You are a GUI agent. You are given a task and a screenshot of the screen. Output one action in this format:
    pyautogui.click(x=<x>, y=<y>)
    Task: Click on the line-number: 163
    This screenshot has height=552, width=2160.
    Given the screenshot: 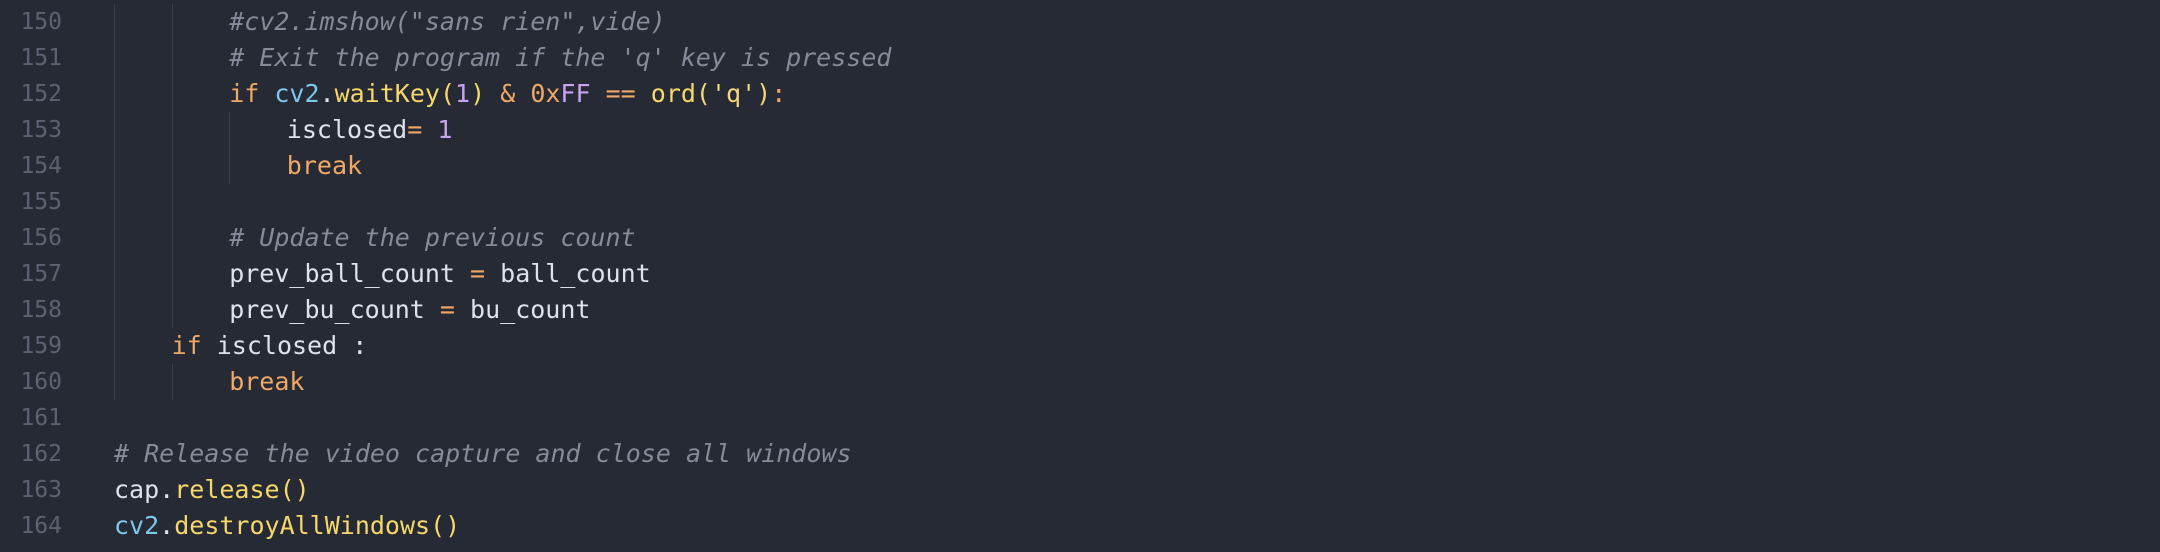 What is the action you would take?
    pyautogui.click(x=41, y=490)
    